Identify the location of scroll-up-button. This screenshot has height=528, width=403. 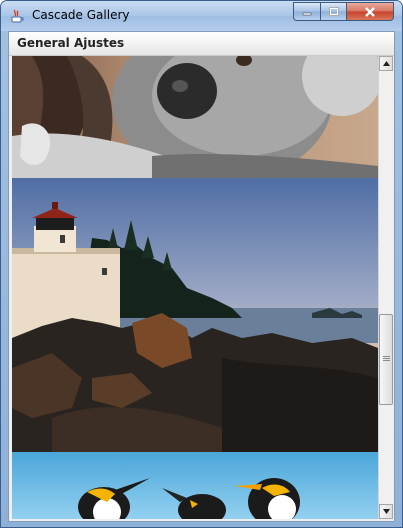
(386, 63).